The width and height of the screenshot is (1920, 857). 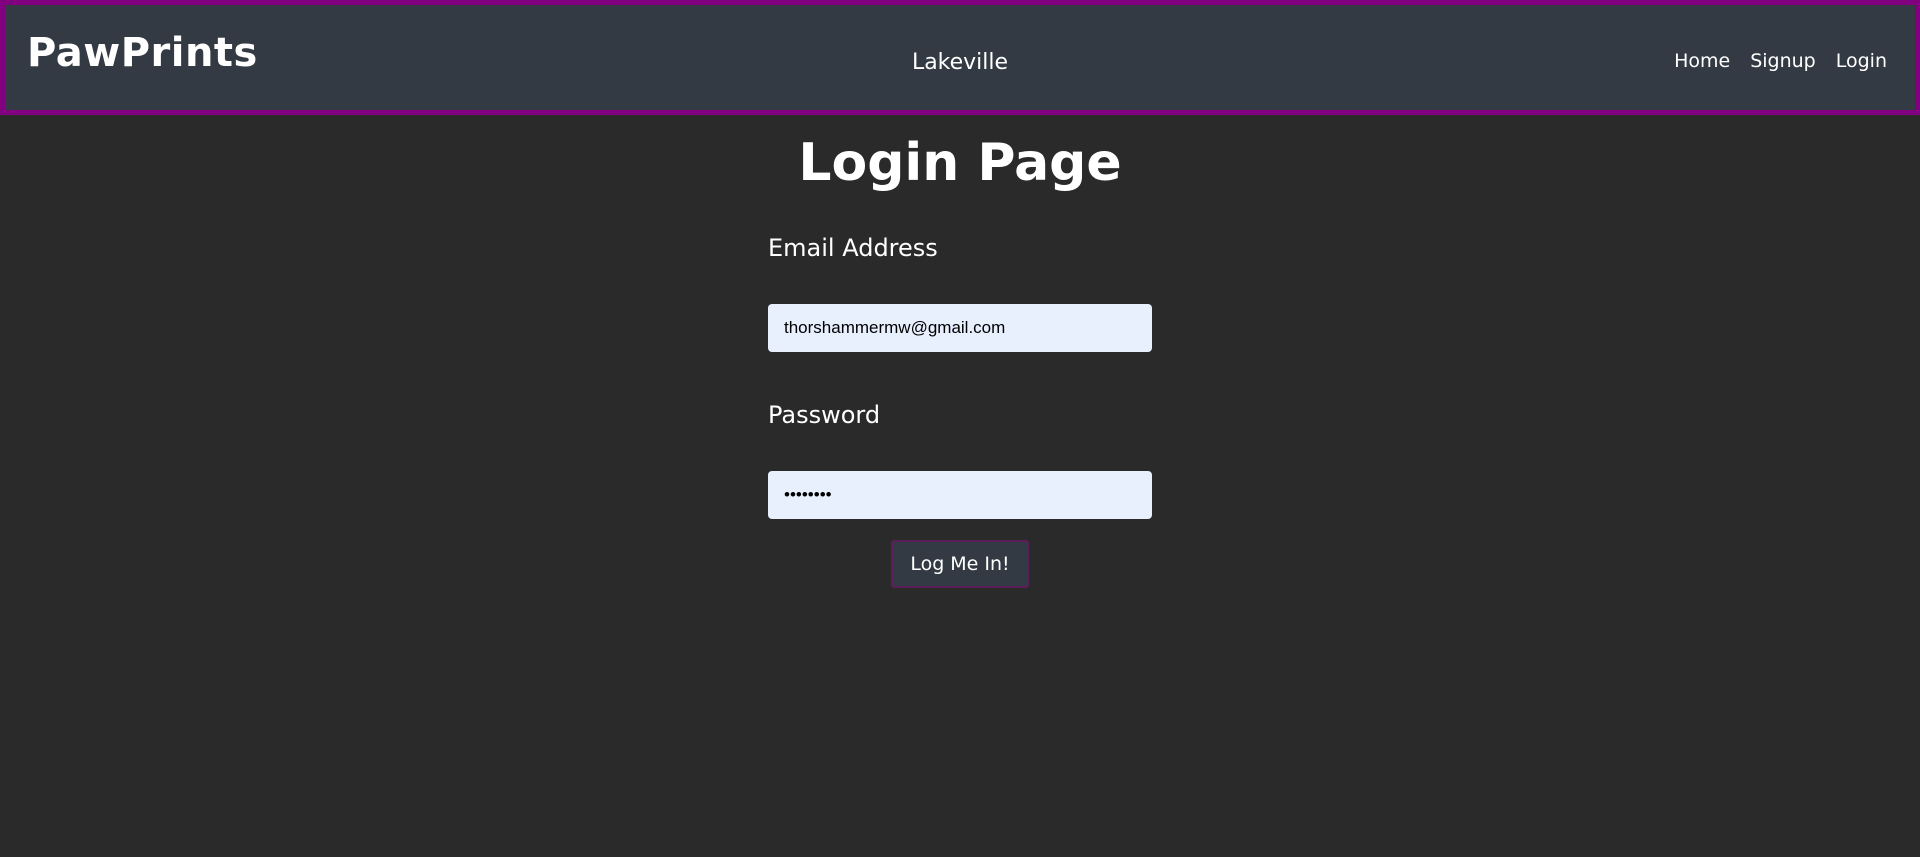 What do you see at coordinates (142, 53) in the screenshot?
I see `brand-logo-link: PawPrints` at bounding box center [142, 53].